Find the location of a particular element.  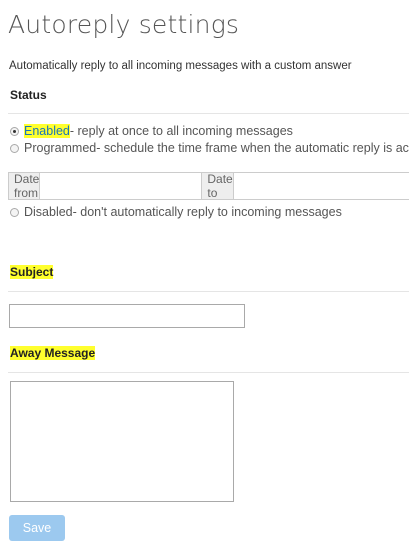

date-to-label: Date to is located at coordinates (218, 186).